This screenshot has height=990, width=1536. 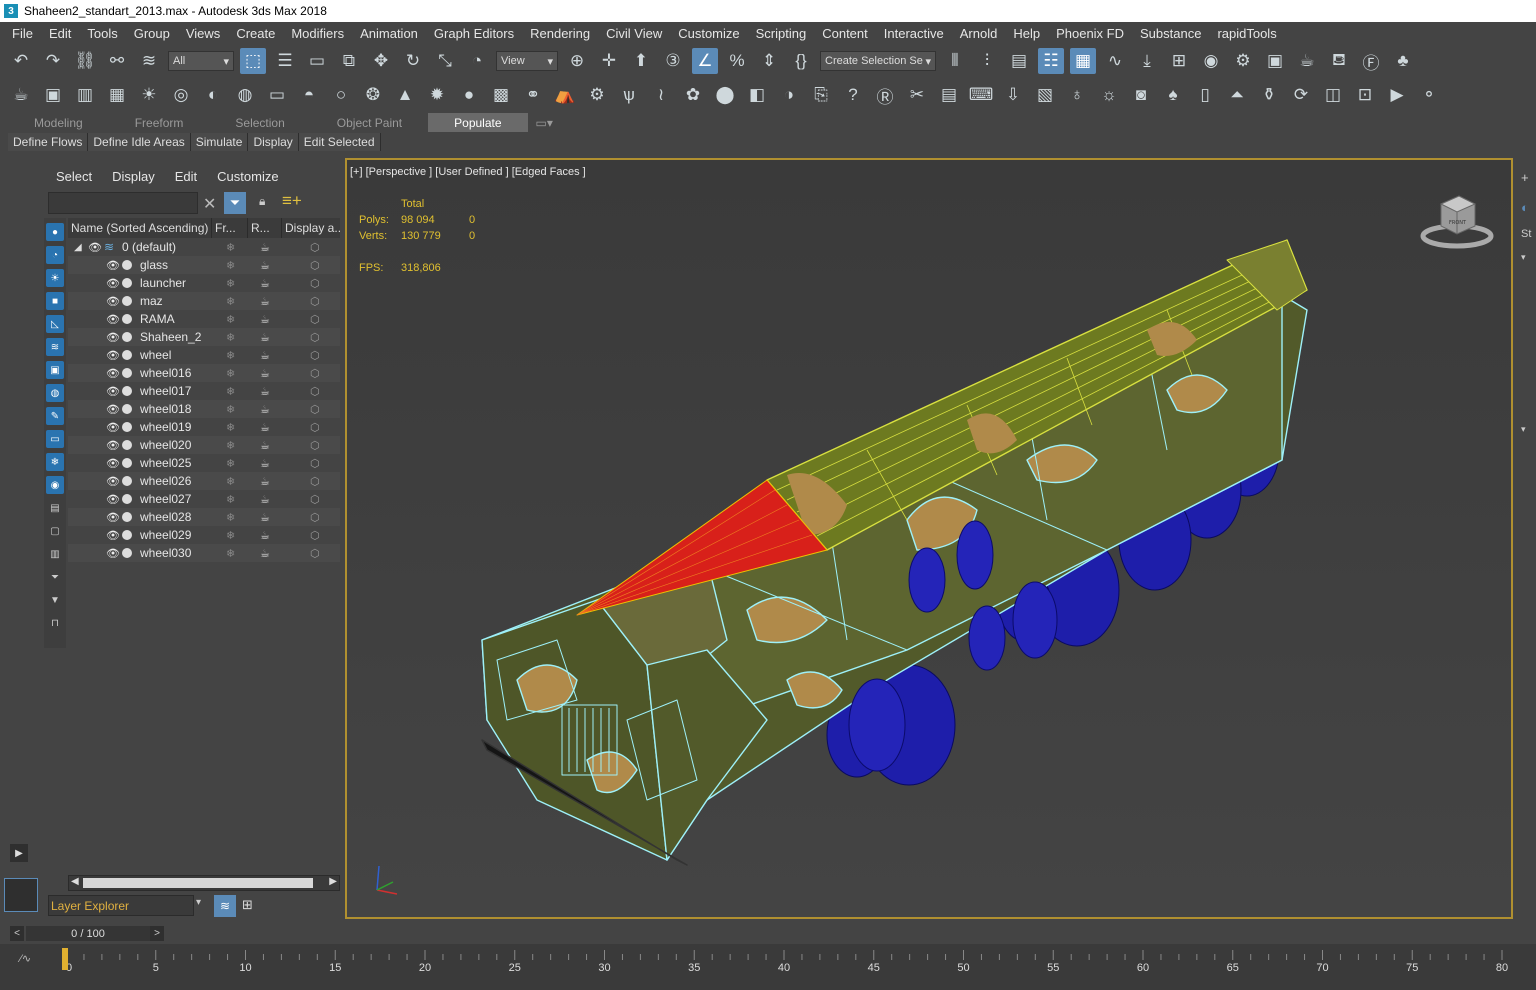 I want to click on light-lister-icon: ☀, so click(x=149, y=95).